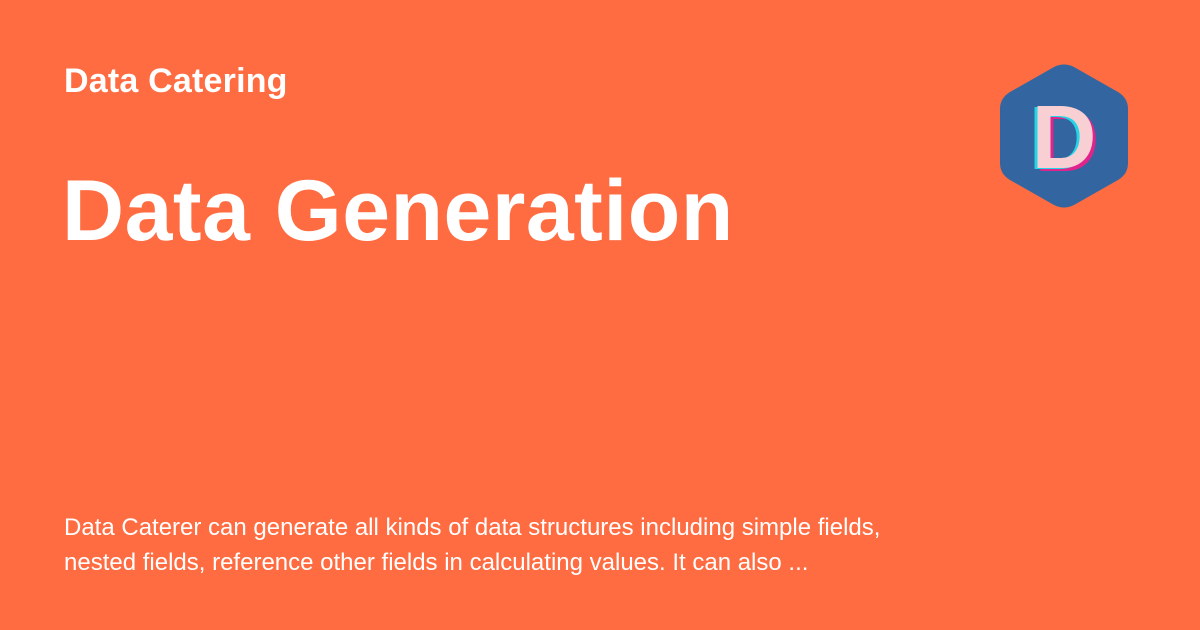  I want to click on site-logo: D D D, so click(1064, 136).